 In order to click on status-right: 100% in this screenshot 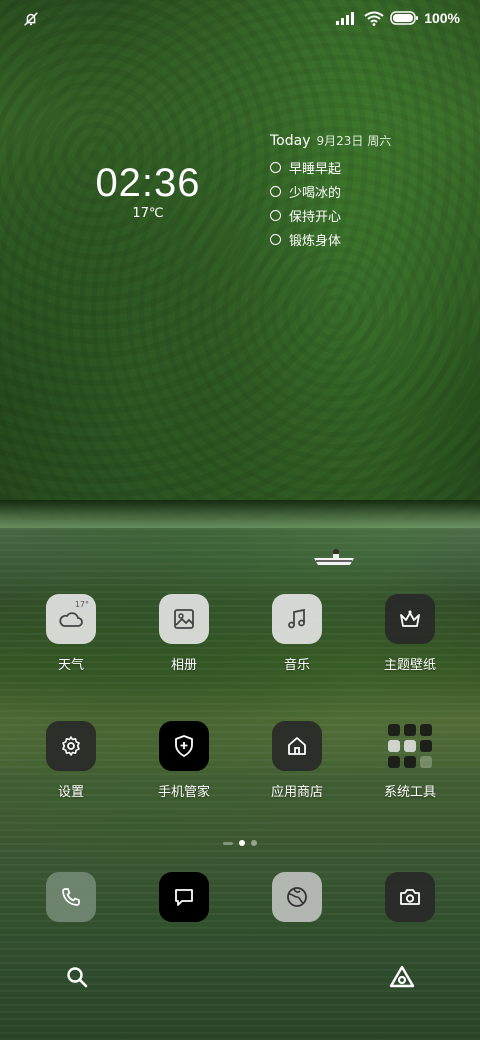, I will do `click(398, 18)`.